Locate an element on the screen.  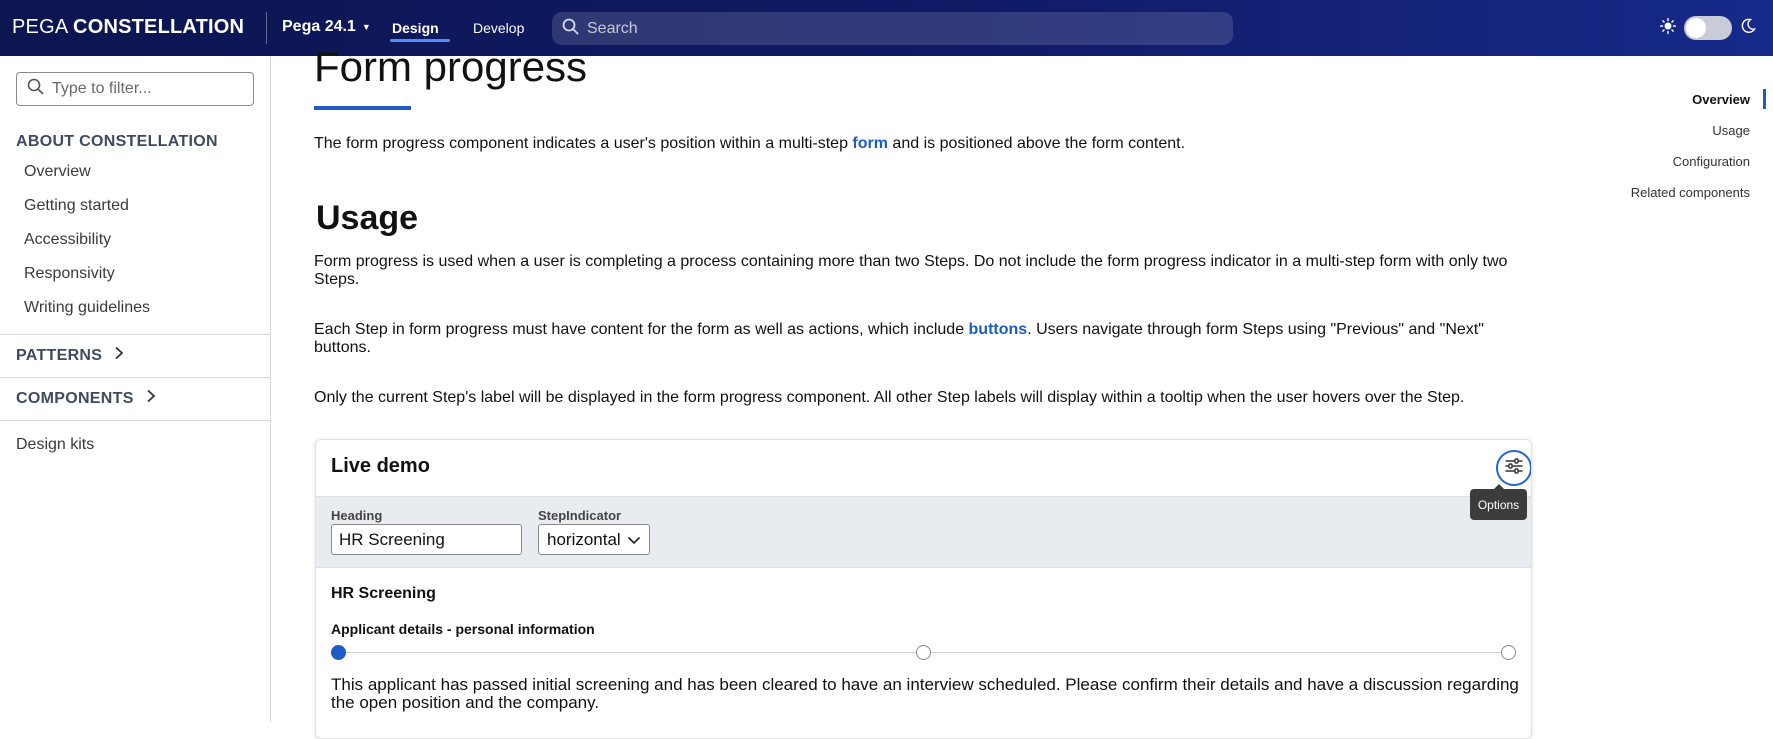
page-title: Form progress is located at coordinates (451, 66).